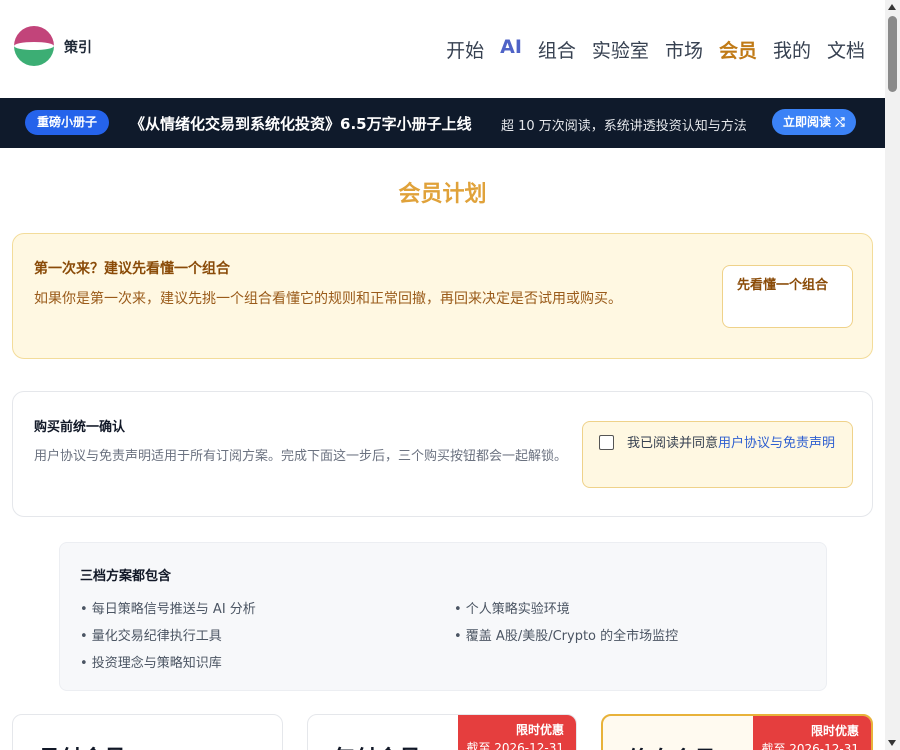 This screenshot has height=750, width=900. I want to click on plan-name: 终身会员, so click(672, 746).